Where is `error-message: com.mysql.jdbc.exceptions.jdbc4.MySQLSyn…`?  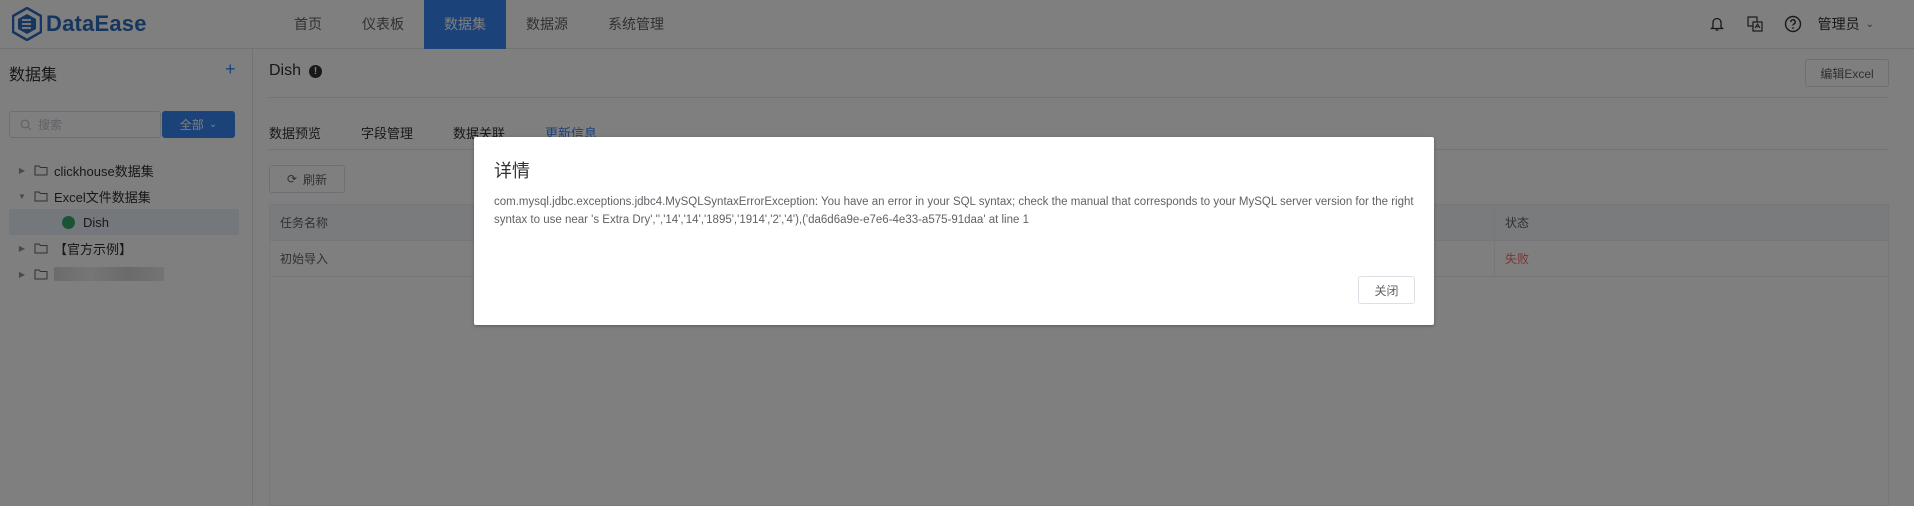 error-message: com.mysql.jdbc.exceptions.jdbc4.MySQLSyn… is located at coordinates (954, 211).